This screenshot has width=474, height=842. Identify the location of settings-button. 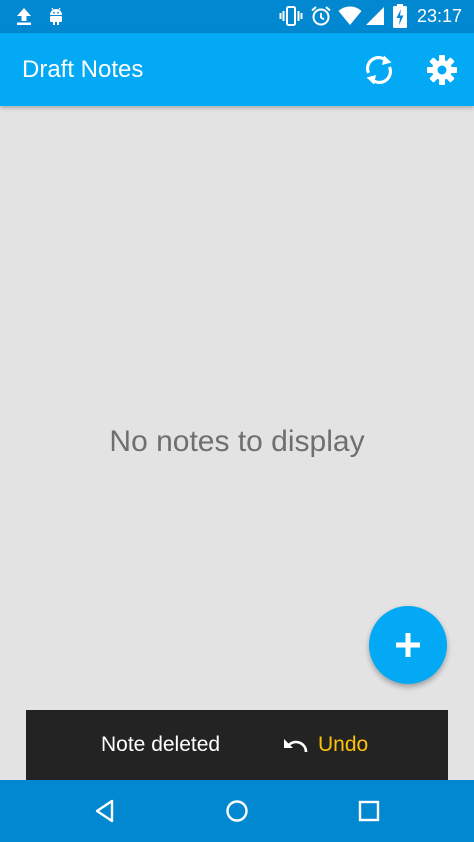
(442, 70).